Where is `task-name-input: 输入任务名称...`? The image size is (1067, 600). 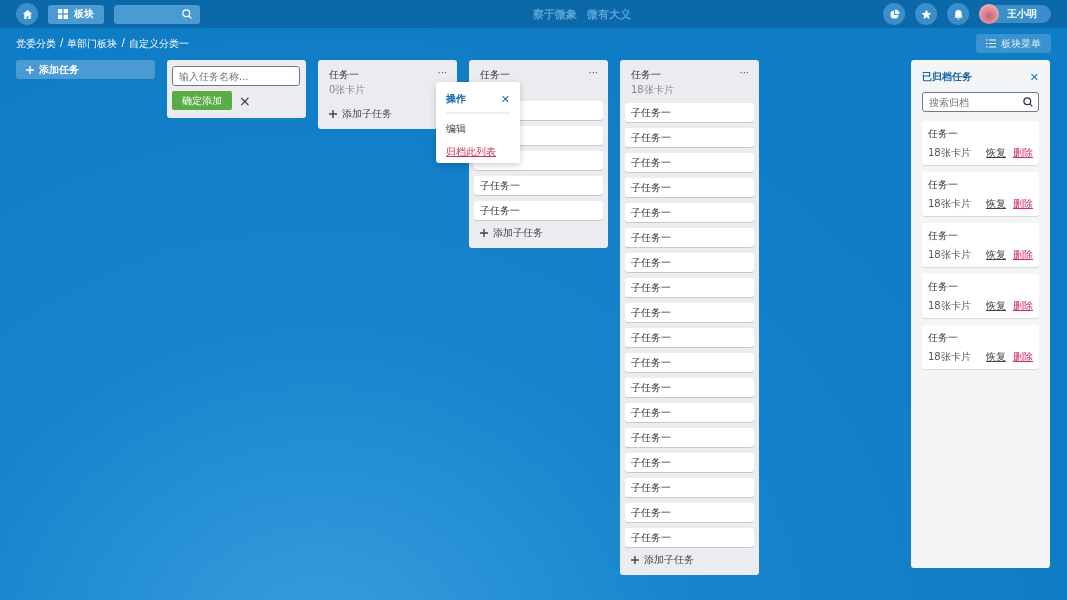 task-name-input: 输入任务名称... is located at coordinates (236, 76).